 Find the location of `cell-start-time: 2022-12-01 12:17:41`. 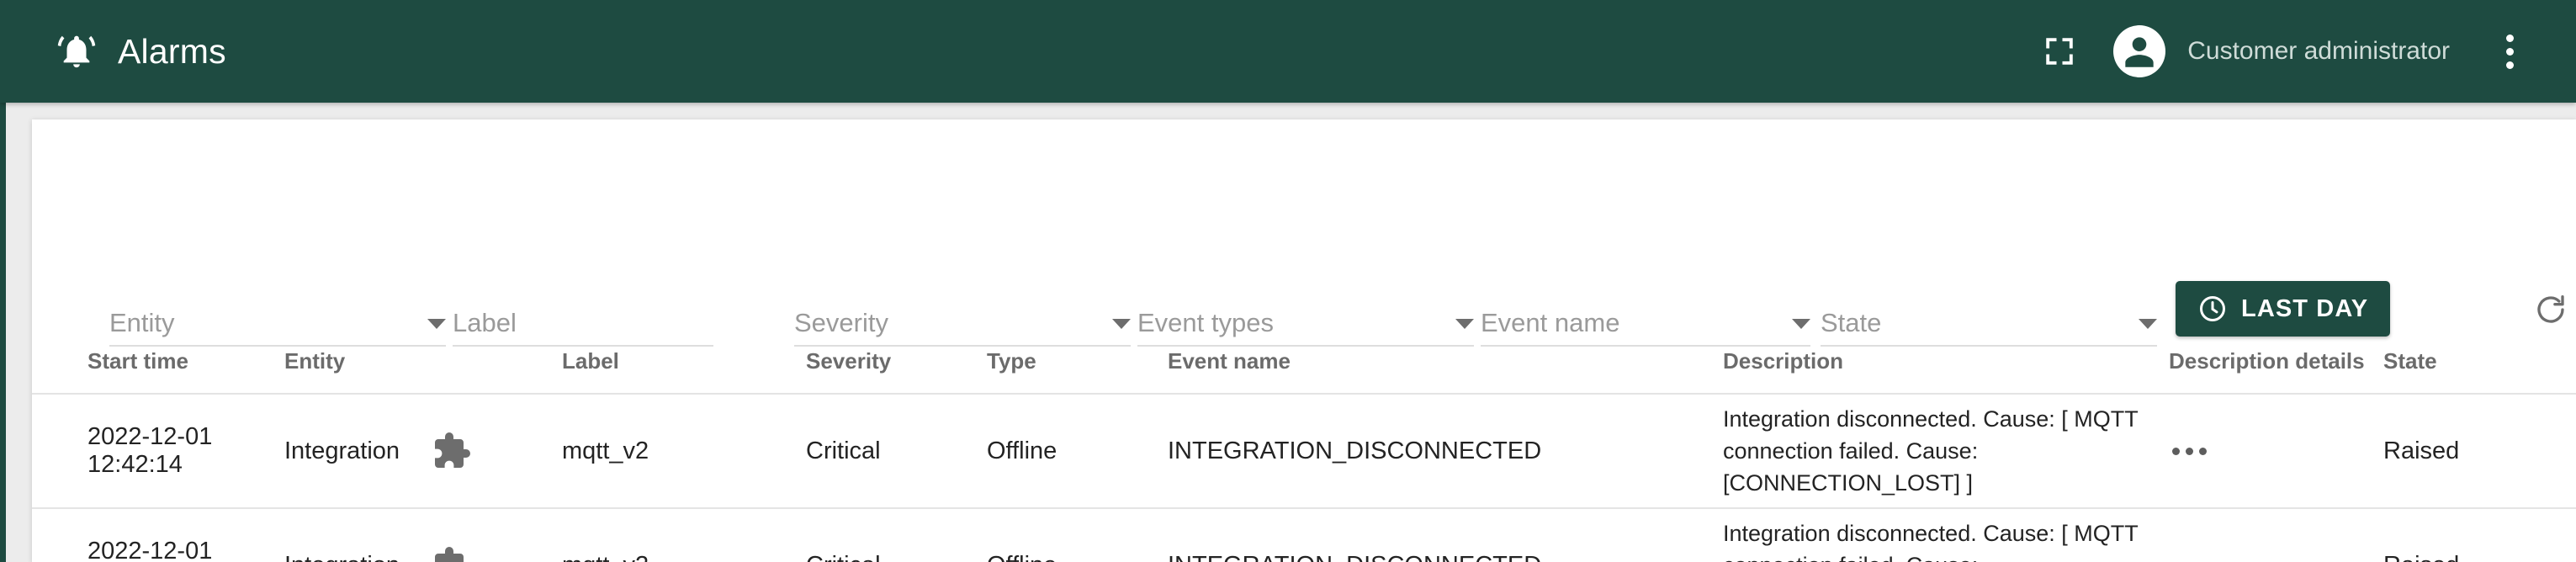

cell-start-time: 2022-12-01 12:17:41 is located at coordinates (158, 534).